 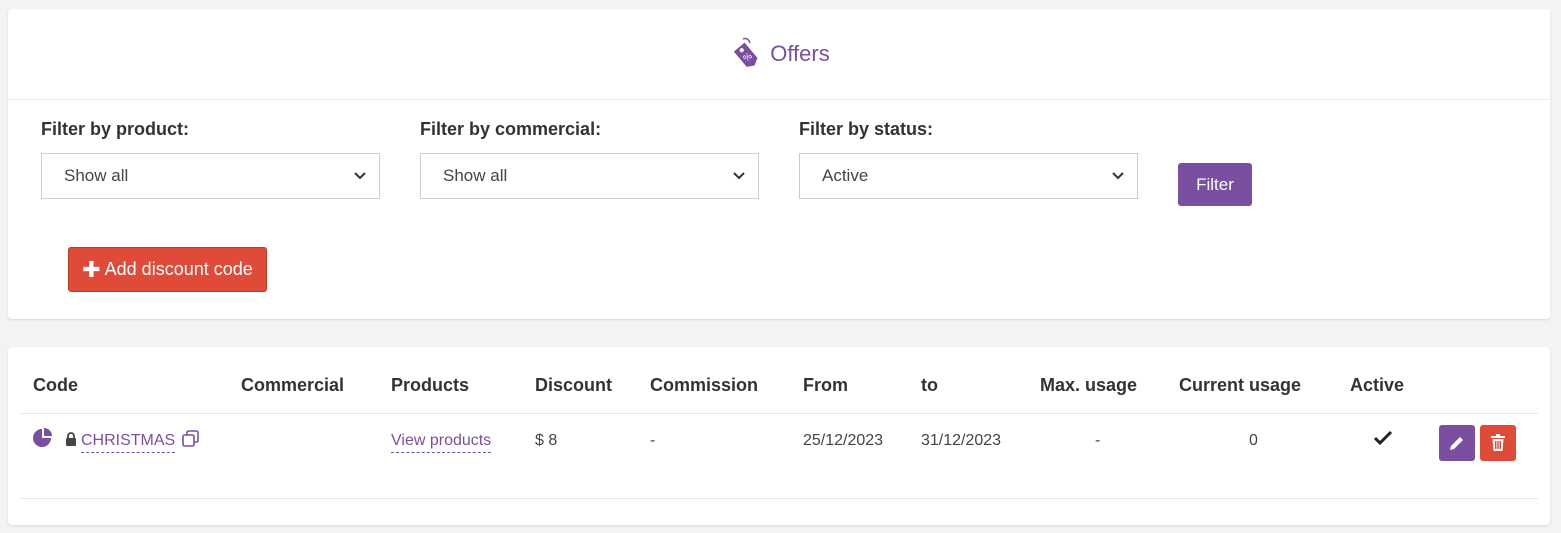 What do you see at coordinates (71, 441) in the screenshot?
I see `lock-icon` at bounding box center [71, 441].